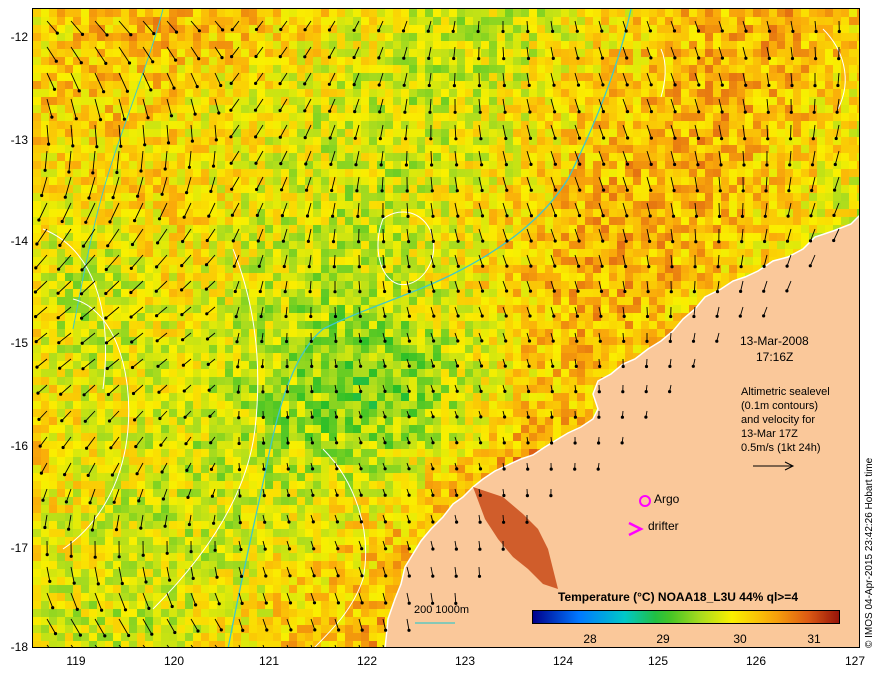 The image size is (880, 680). Describe the element at coordinates (778, 420) in the screenshot. I see `legend-line: and velocity for` at that location.